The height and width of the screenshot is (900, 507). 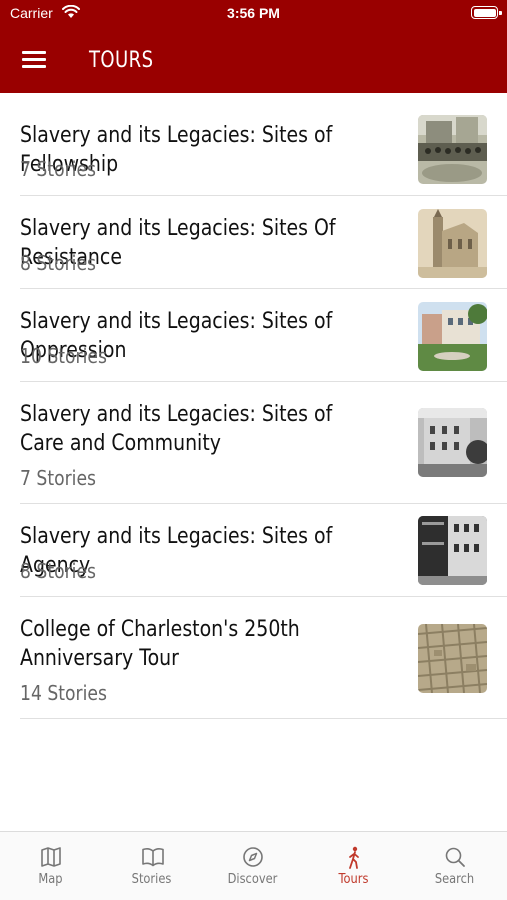 What do you see at coordinates (253, 857) in the screenshot?
I see `compass-icon` at bounding box center [253, 857].